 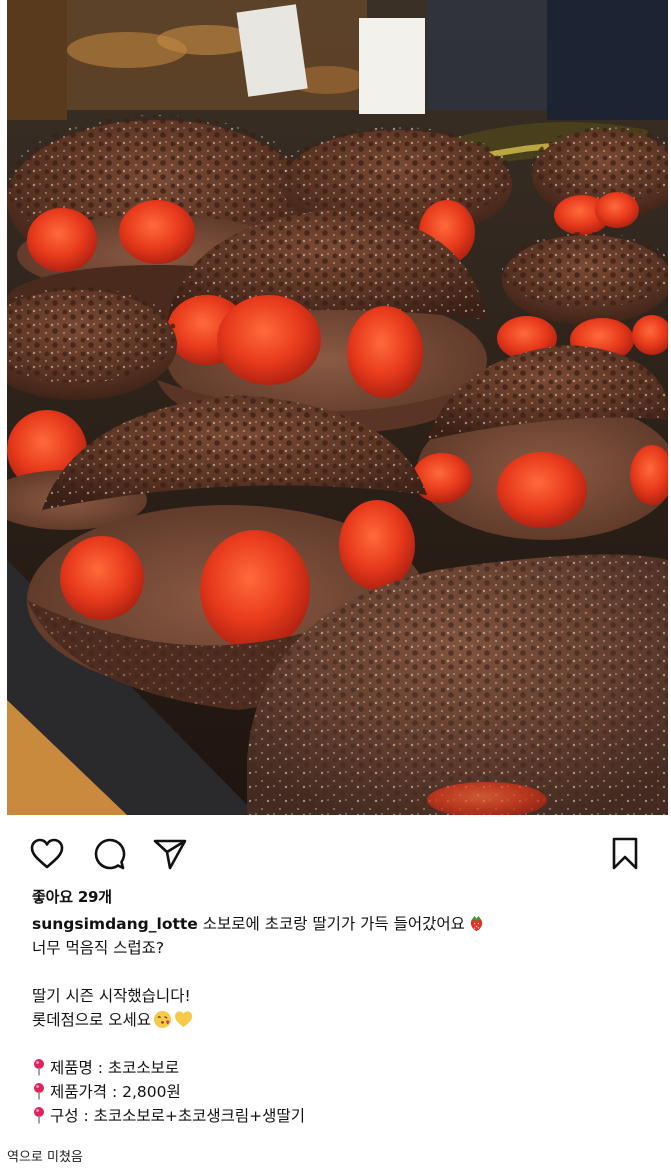 I want to click on comment-icon, so click(x=110, y=854).